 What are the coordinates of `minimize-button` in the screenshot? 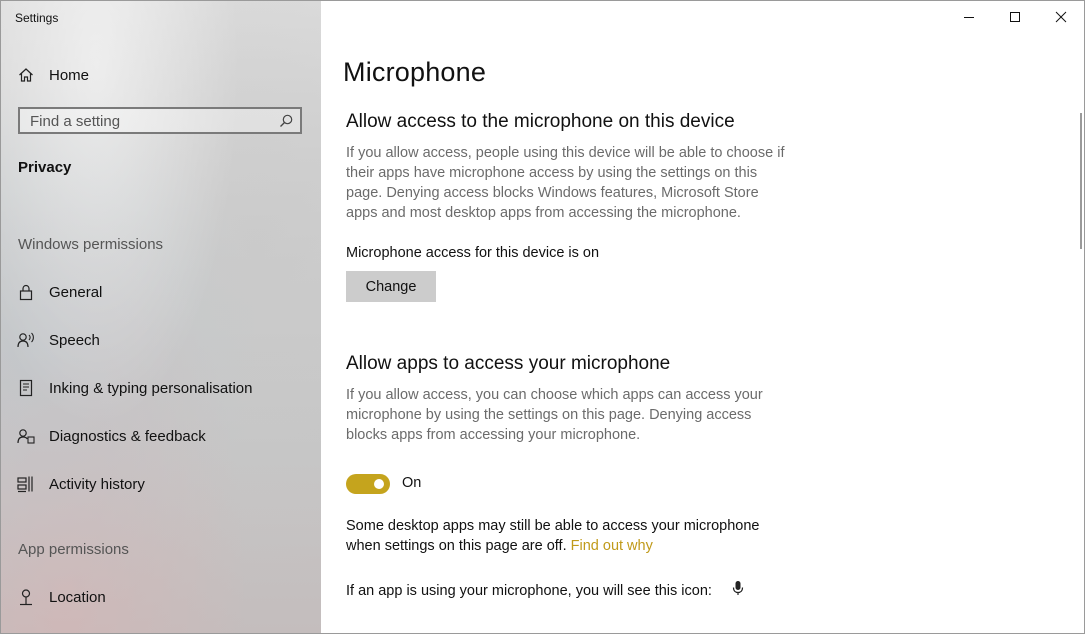 It's located at (969, 17).